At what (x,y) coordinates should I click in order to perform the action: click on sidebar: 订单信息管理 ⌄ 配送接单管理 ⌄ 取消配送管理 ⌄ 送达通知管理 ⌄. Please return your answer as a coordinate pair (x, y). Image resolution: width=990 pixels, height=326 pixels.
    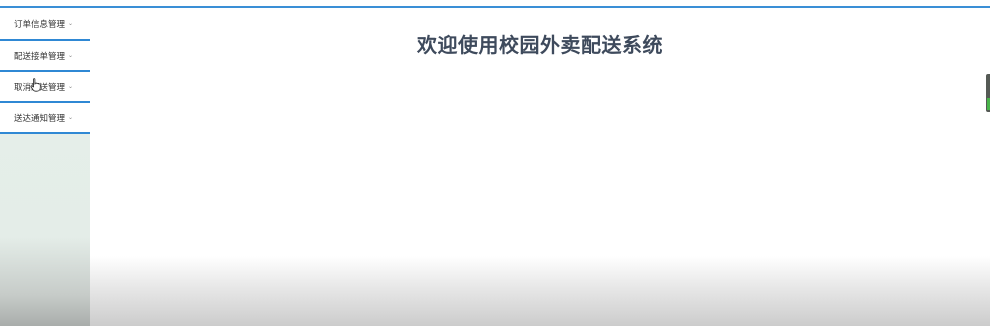
    Looking at the image, I should click on (45, 167).